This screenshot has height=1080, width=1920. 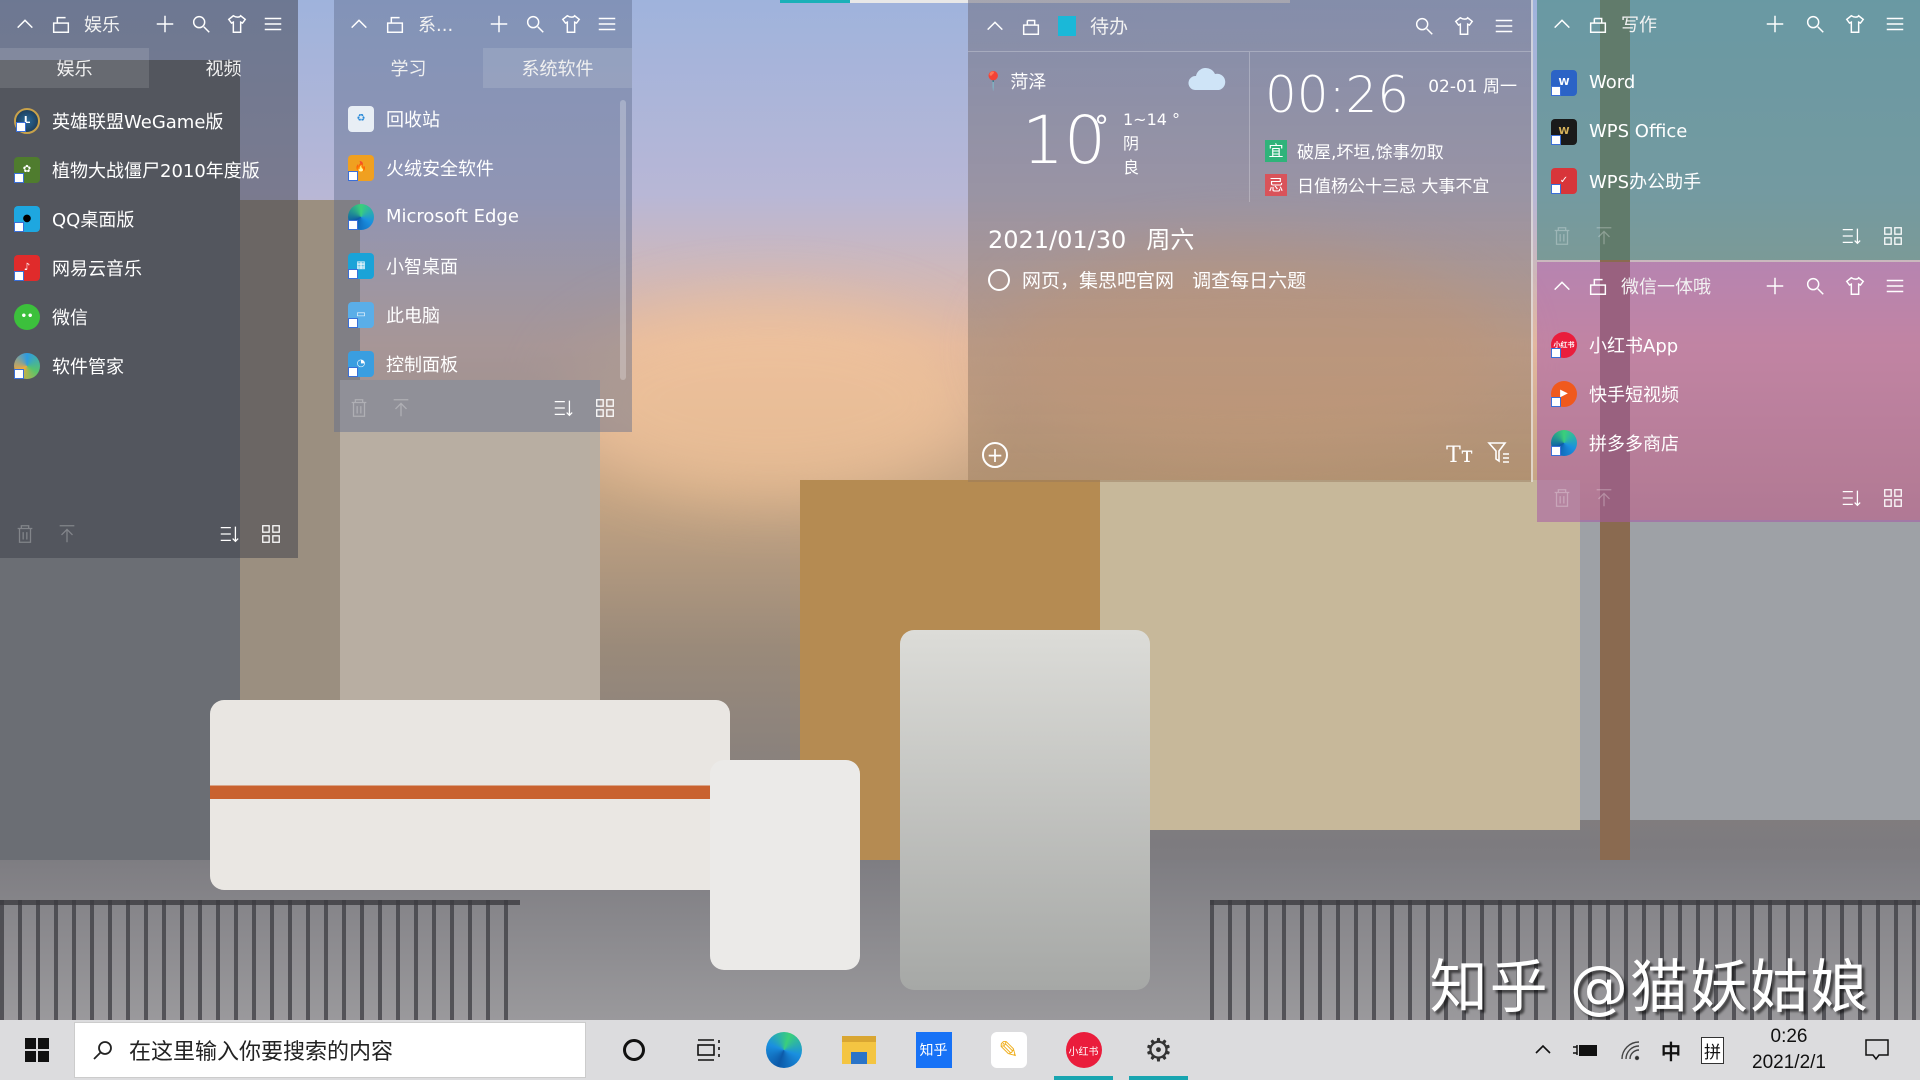 I want to click on taskbar-app-zhihu: 知乎, so click(x=933, y=1050).